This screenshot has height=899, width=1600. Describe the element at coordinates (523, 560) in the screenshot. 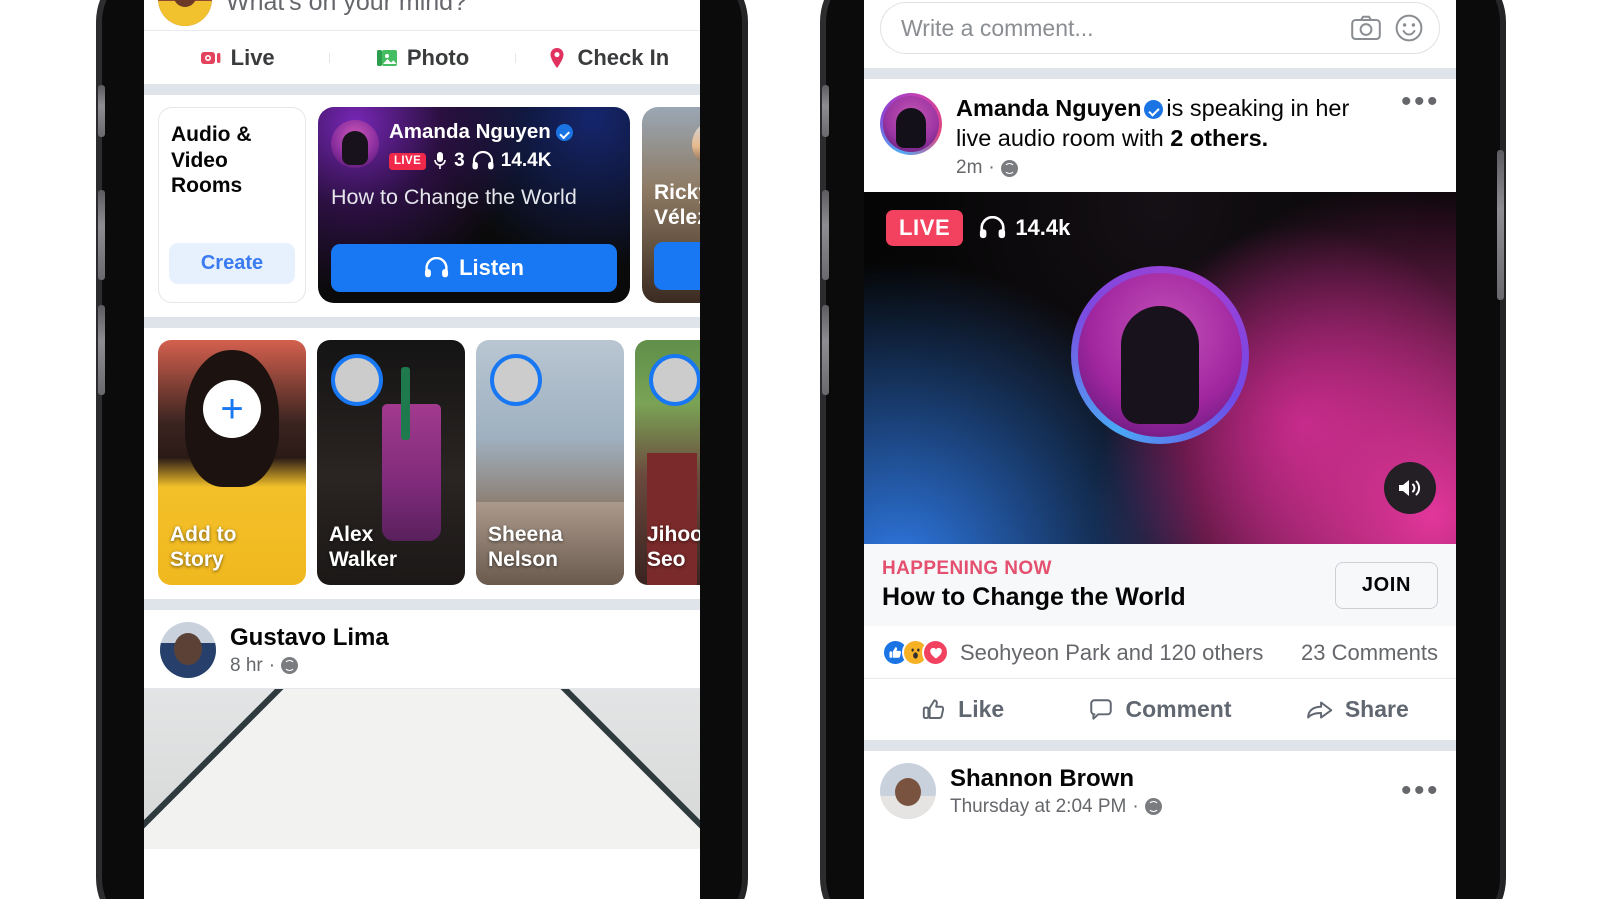

I see `story-label-line2: Nelson` at that location.